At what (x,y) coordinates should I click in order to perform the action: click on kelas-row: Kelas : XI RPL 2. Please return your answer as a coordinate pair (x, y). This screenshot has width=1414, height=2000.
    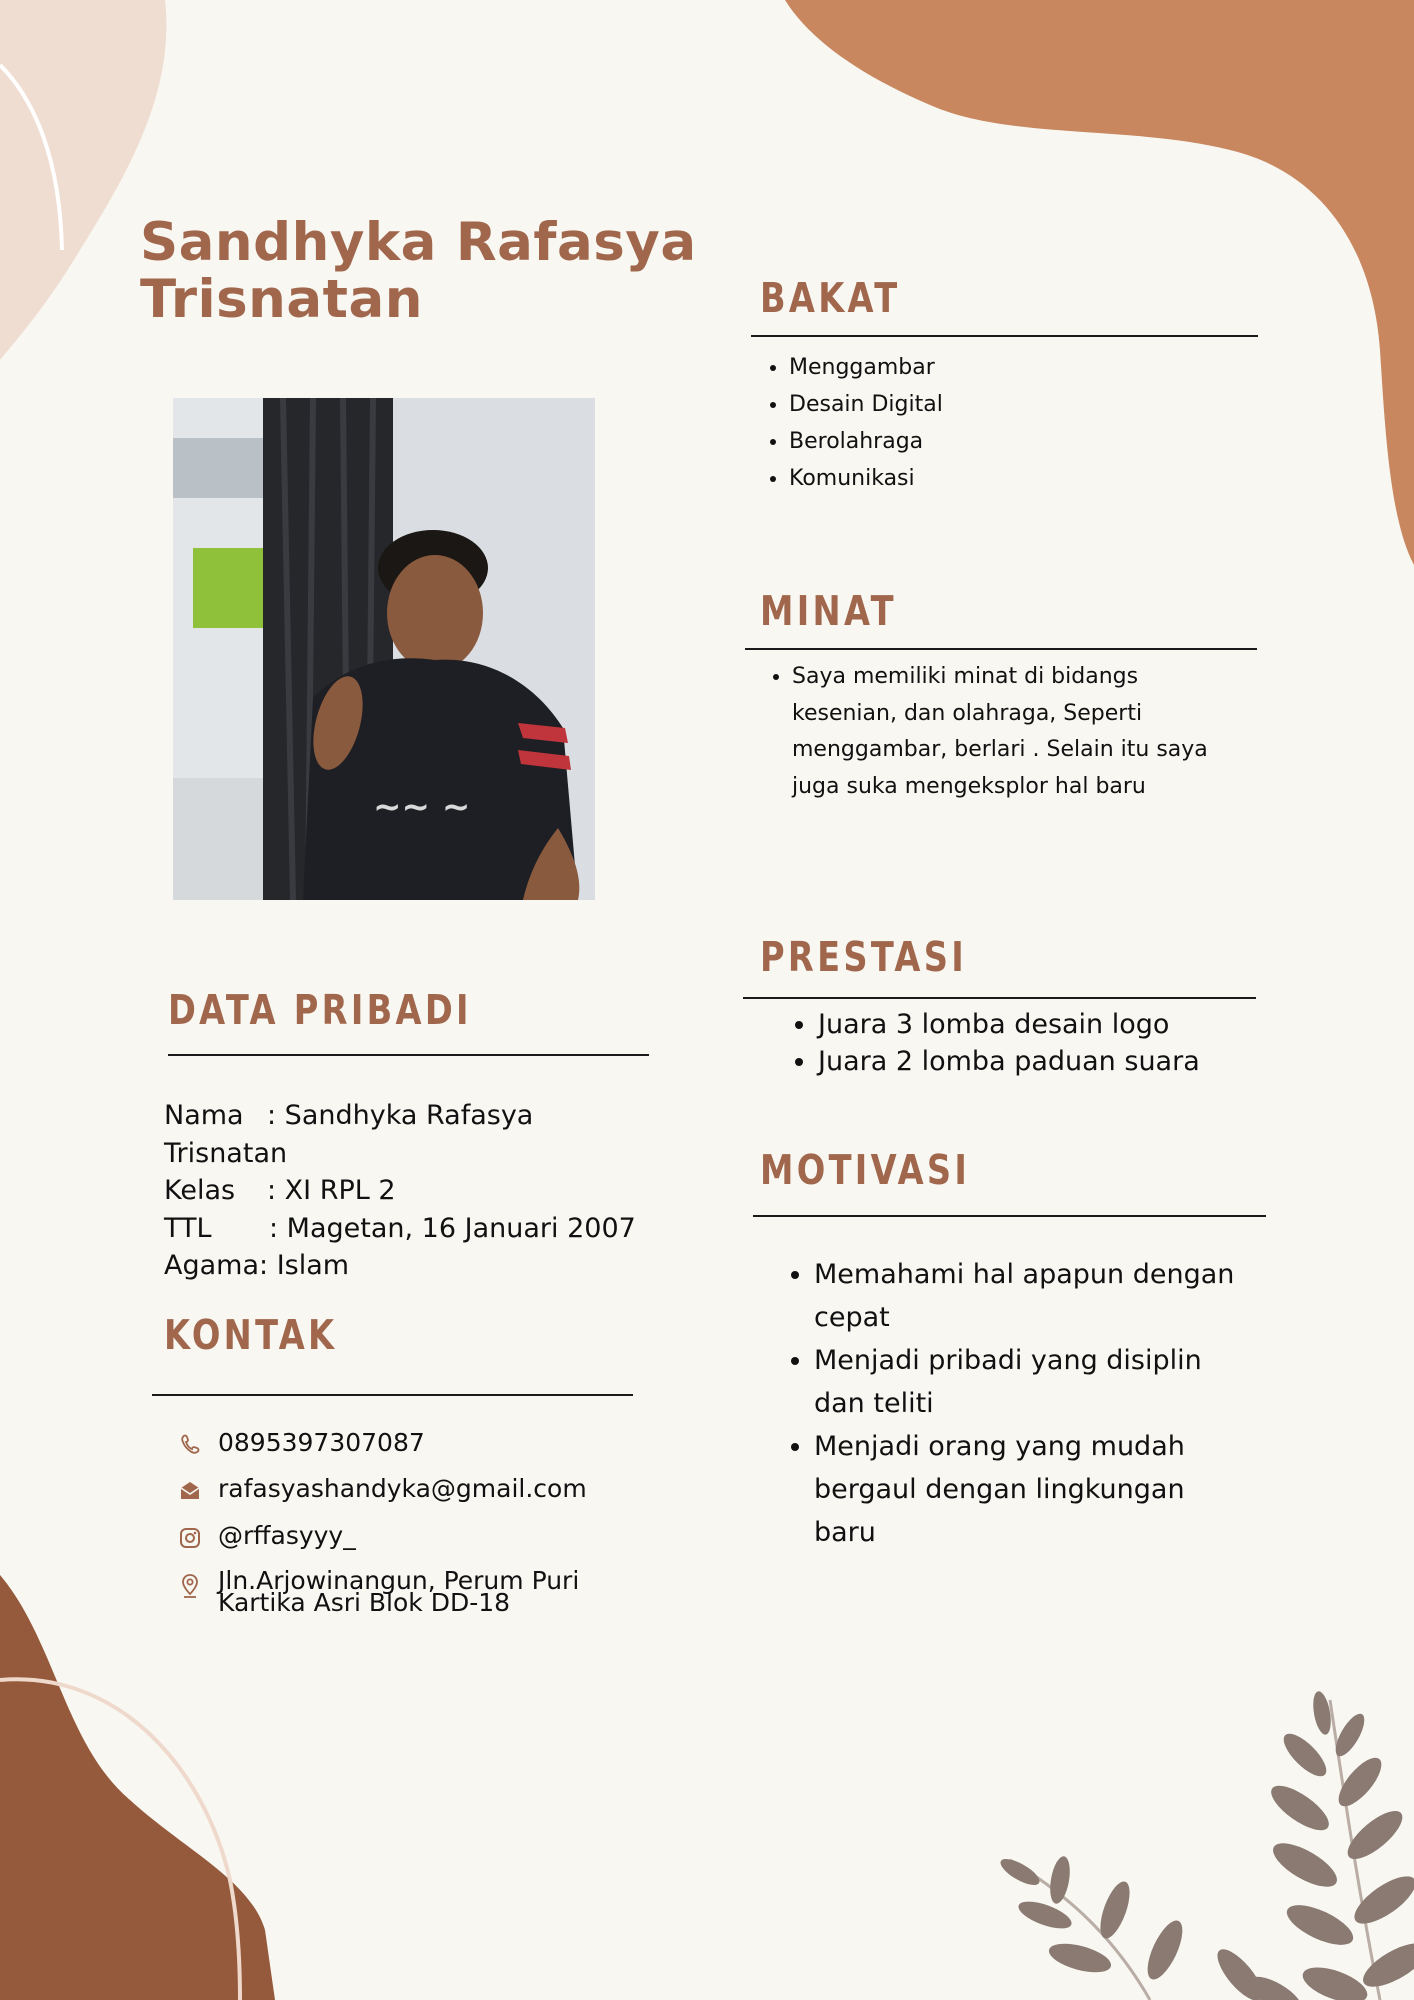
    Looking at the image, I should click on (400, 1191).